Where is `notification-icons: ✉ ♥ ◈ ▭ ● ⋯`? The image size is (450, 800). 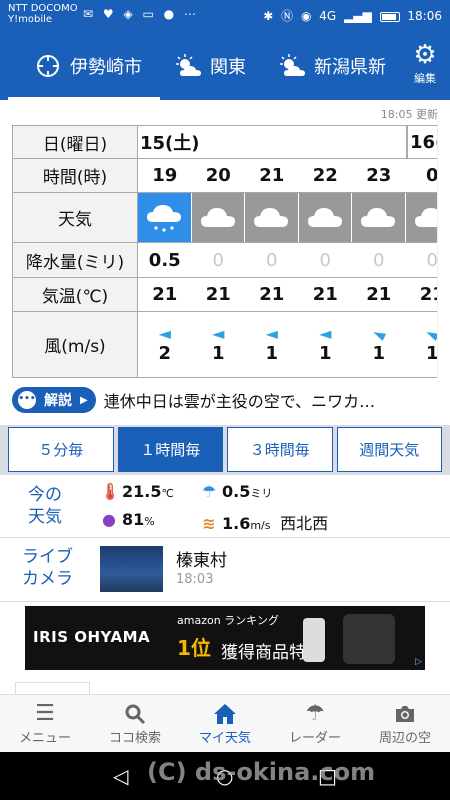 notification-icons: ✉ ♥ ◈ ▭ ● ⋯ is located at coordinates (141, 14).